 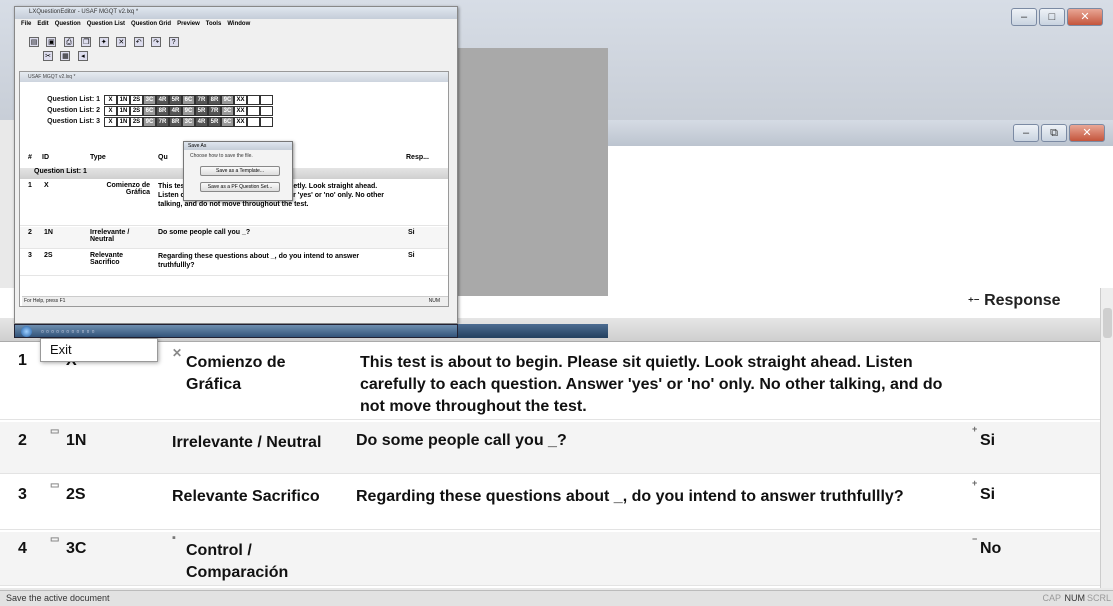 I want to click on col-num-header: #, so click(x=30, y=157).